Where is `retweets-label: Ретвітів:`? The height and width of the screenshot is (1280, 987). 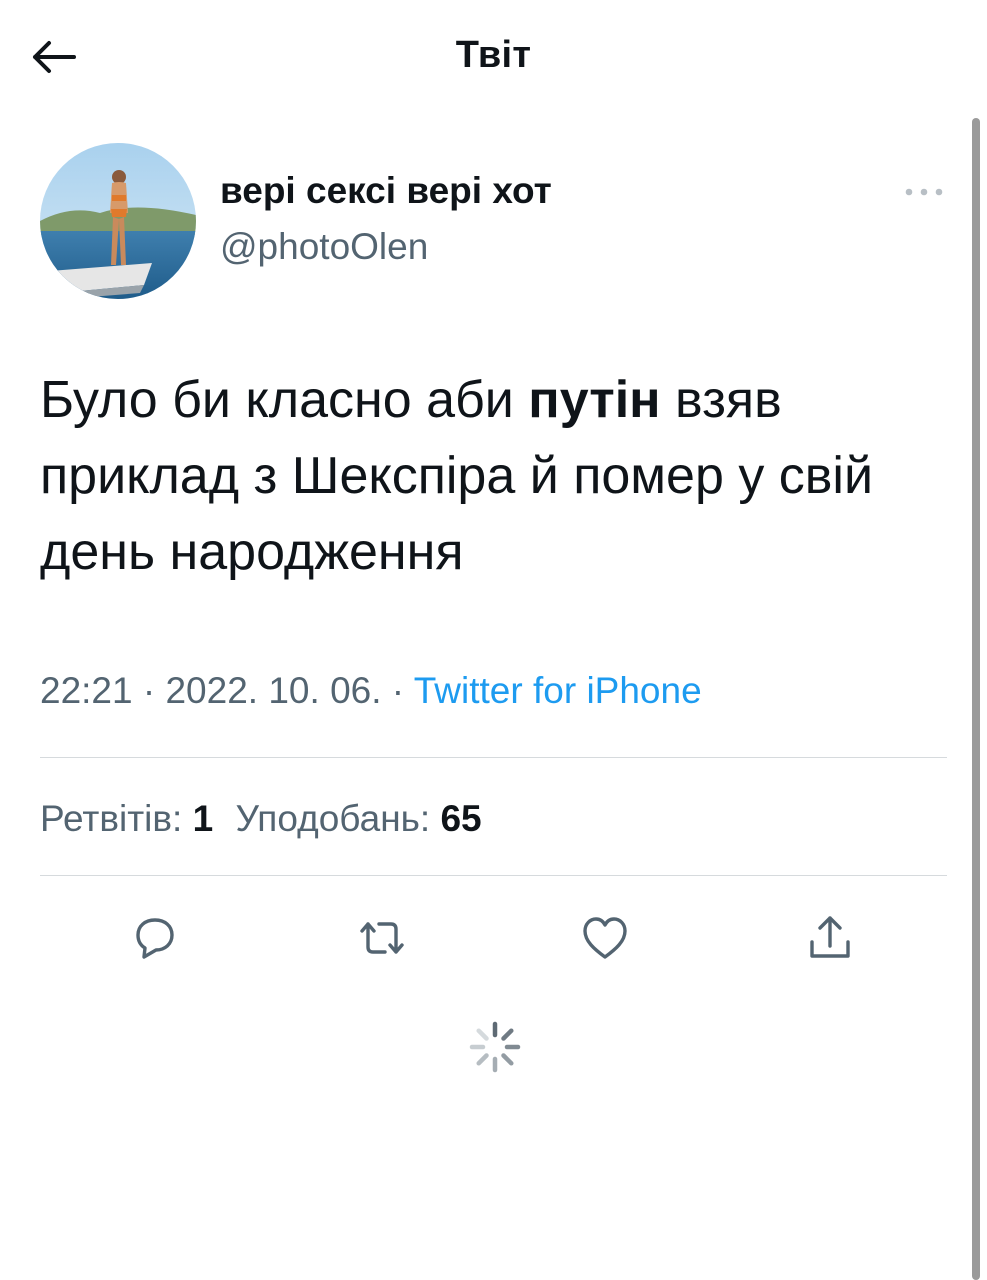
retweets-label: Ретвітів: is located at coordinates (111, 818).